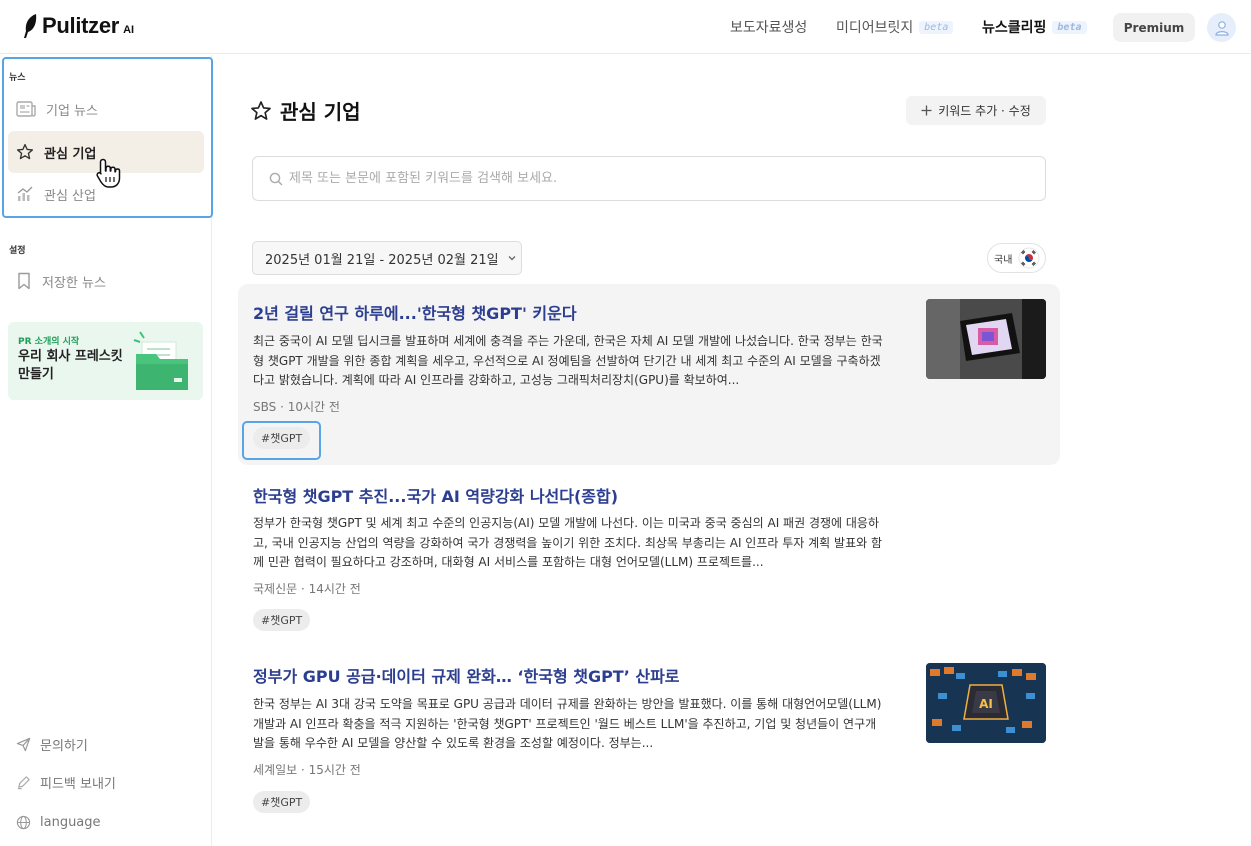  I want to click on section-label-settings: 설정, so click(17, 251).